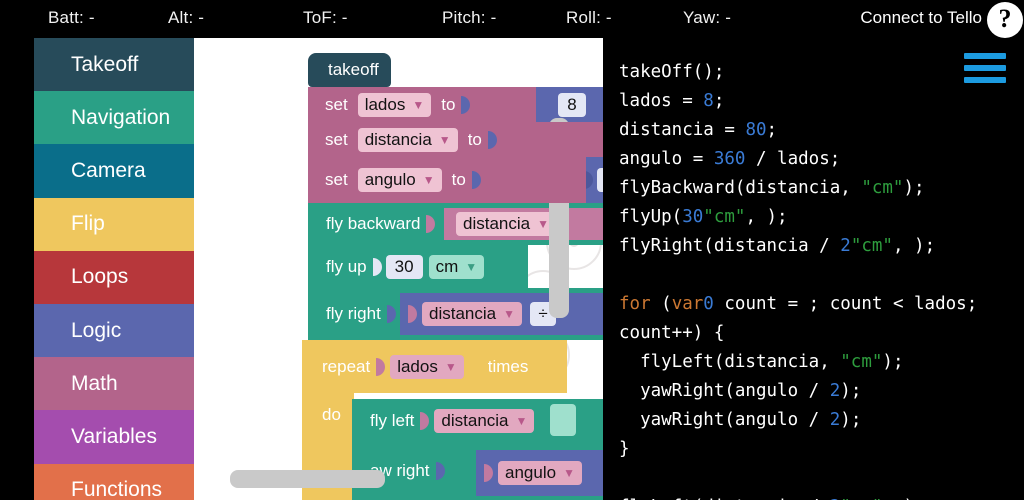  Describe the element at coordinates (456, 266) in the screenshot. I see `unit-dropdown-cm: cm ▼` at that location.